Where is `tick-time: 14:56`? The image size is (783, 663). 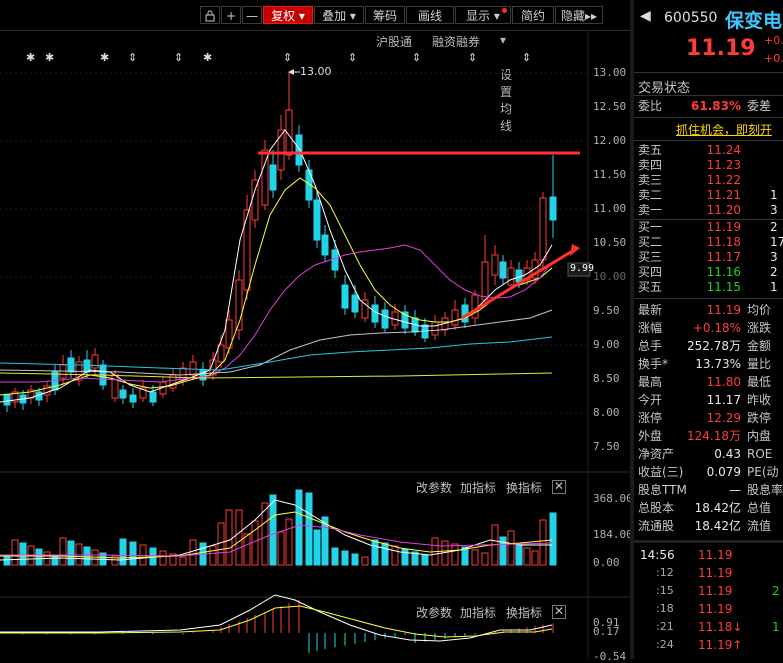 tick-time: 14:56 is located at coordinates (657, 555).